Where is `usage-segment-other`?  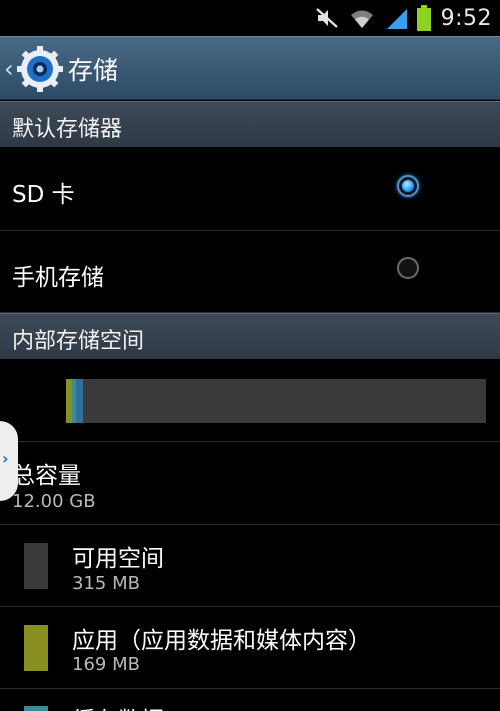
usage-segment-other is located at coordinates (79, 401).